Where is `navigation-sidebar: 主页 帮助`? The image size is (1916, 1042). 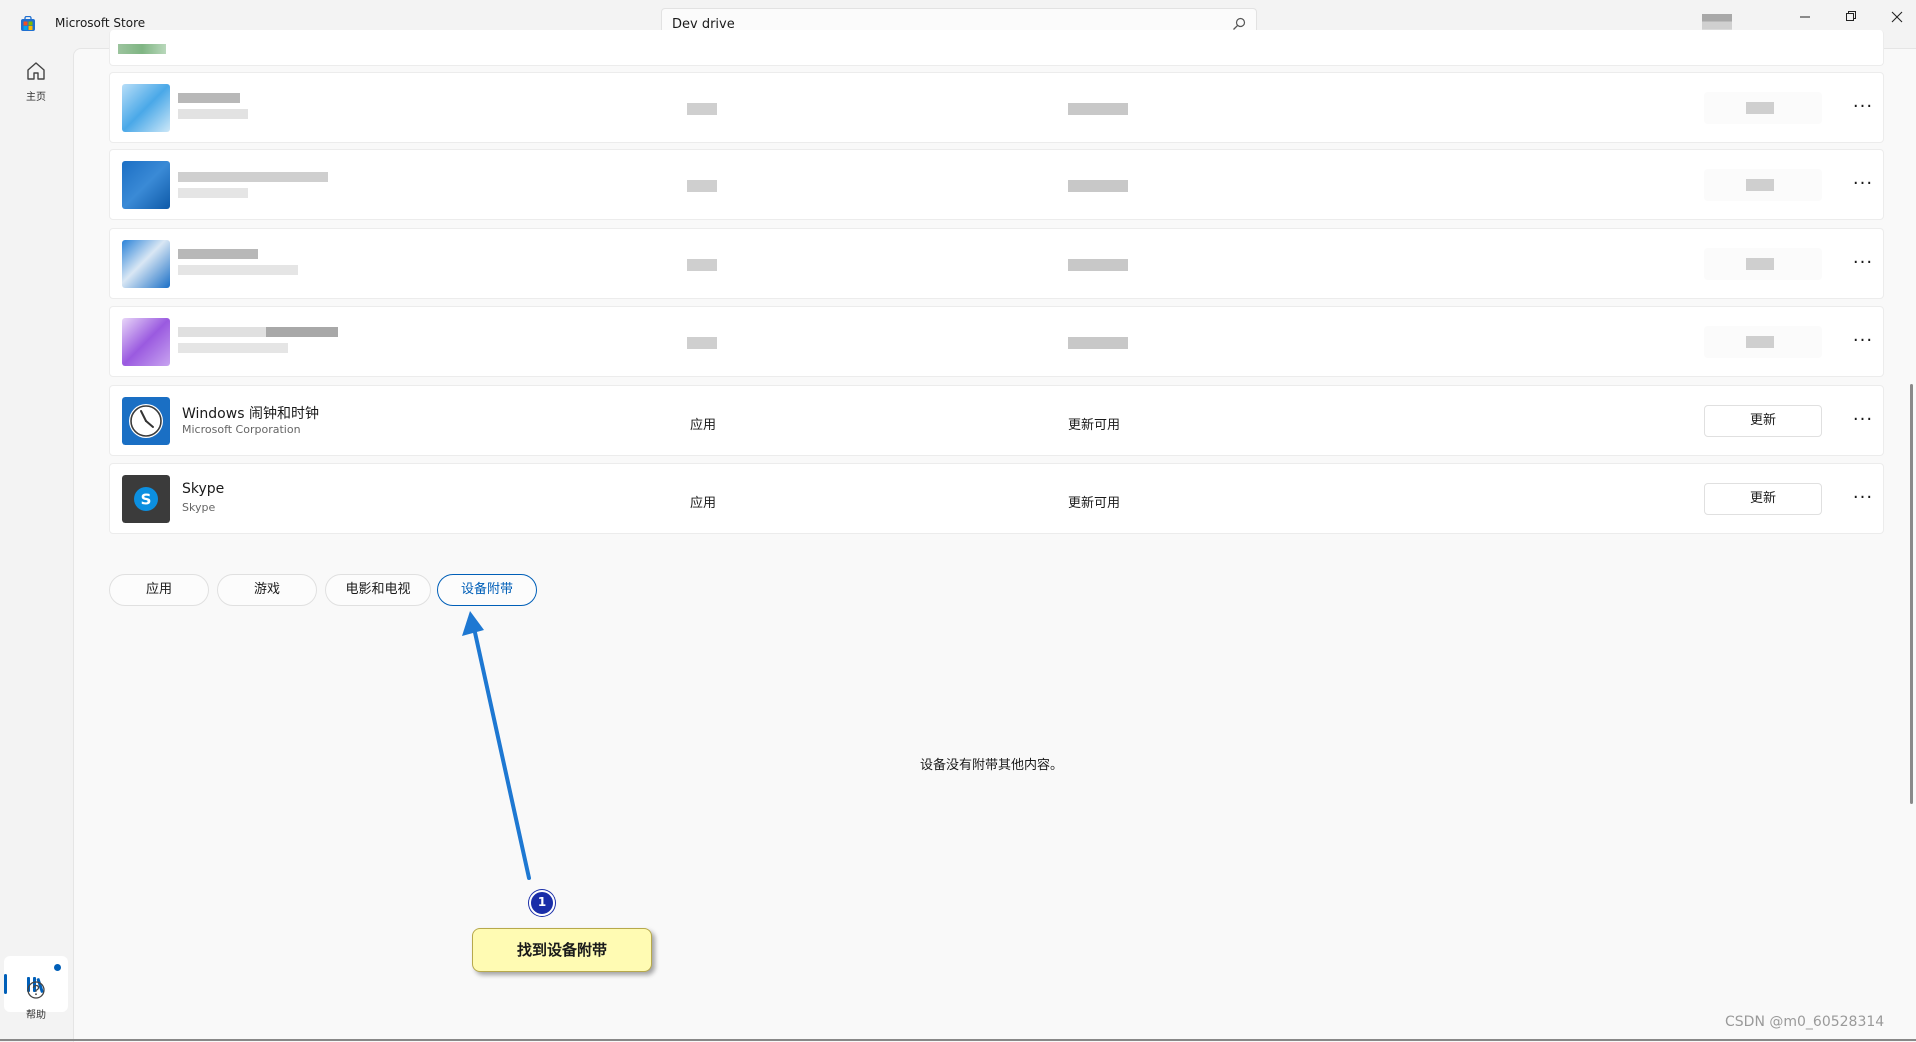
navigation-sidebar: 主页 帮助 is located at coordinates (36, 544).